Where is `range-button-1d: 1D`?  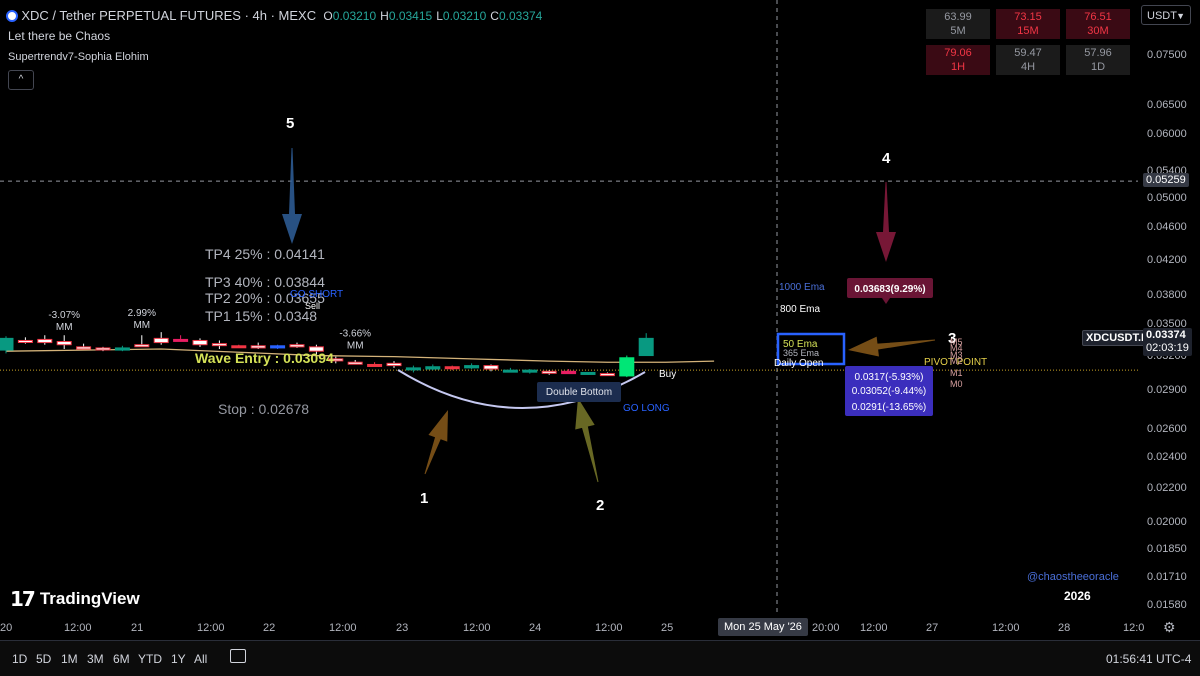
range-button-1d: 1D is located at coordinates (19, 659).